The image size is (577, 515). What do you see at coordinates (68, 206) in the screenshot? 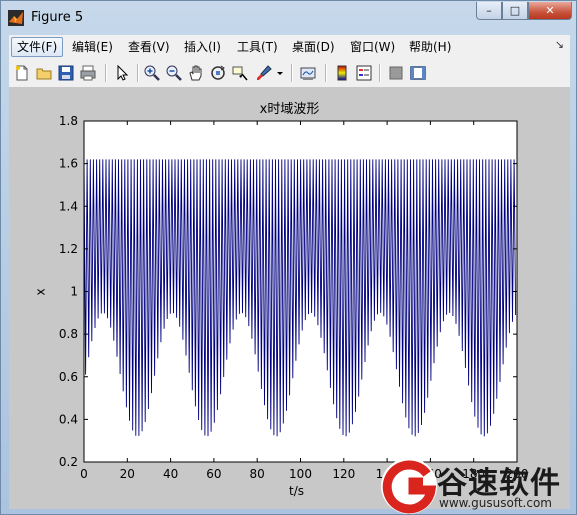
I see `y-tick-label: 1.4` at bounding box center [68, 206].